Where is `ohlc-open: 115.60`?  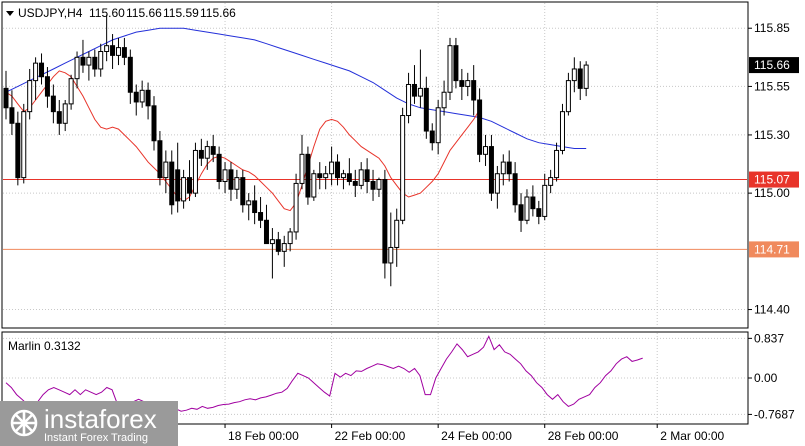
ohlc-open: 115.60 is located at coordinates (107, 13).